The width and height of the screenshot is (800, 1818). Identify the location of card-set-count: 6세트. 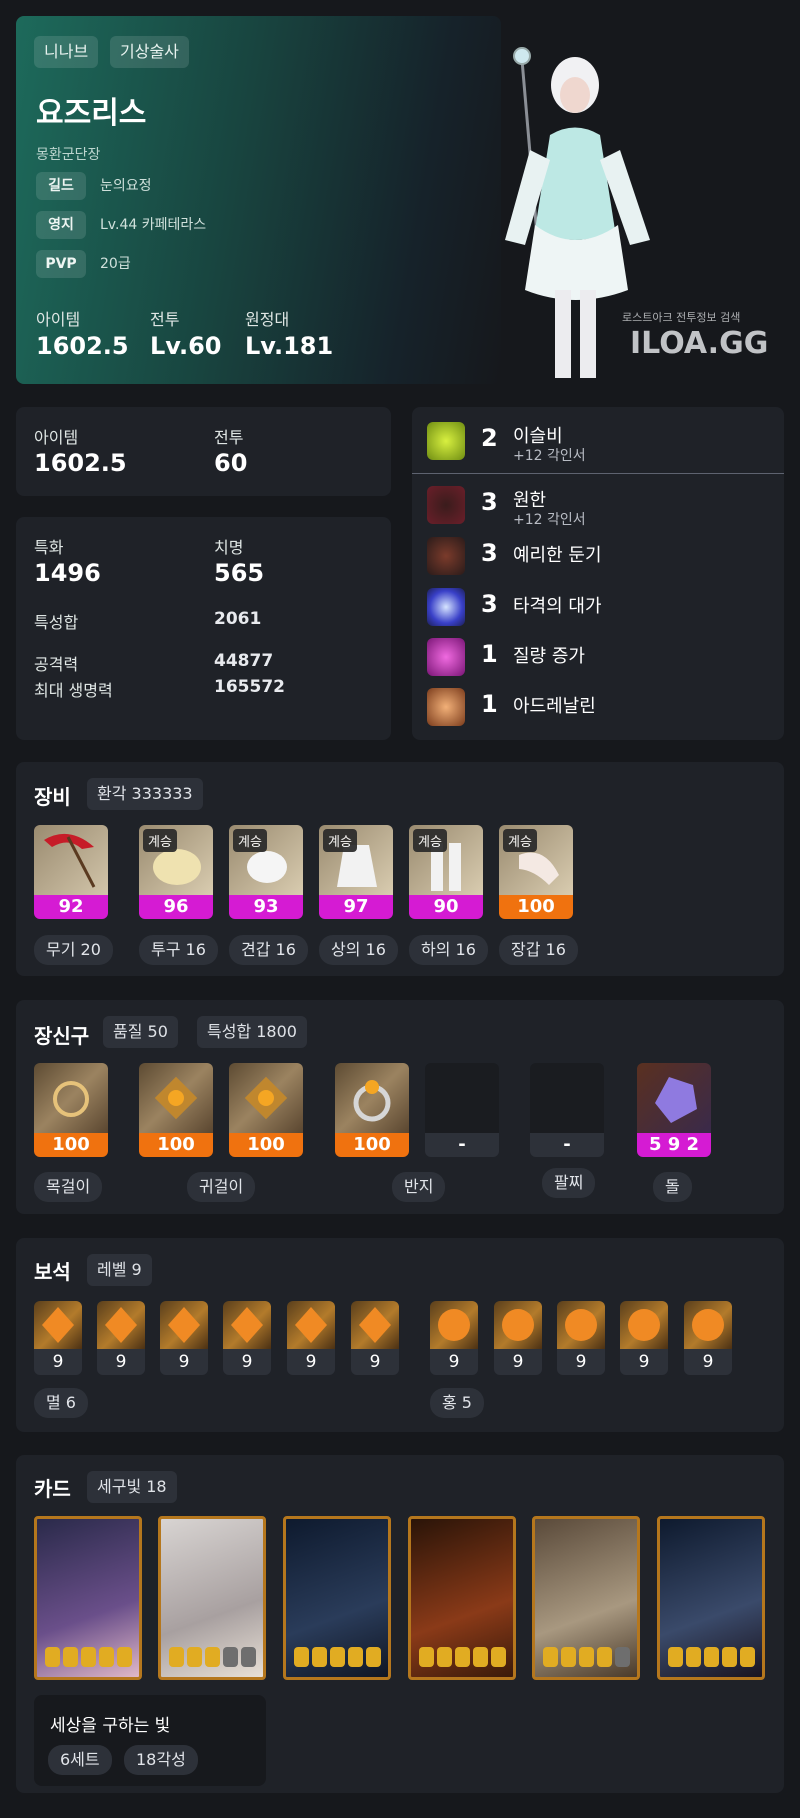
(80, 1760).